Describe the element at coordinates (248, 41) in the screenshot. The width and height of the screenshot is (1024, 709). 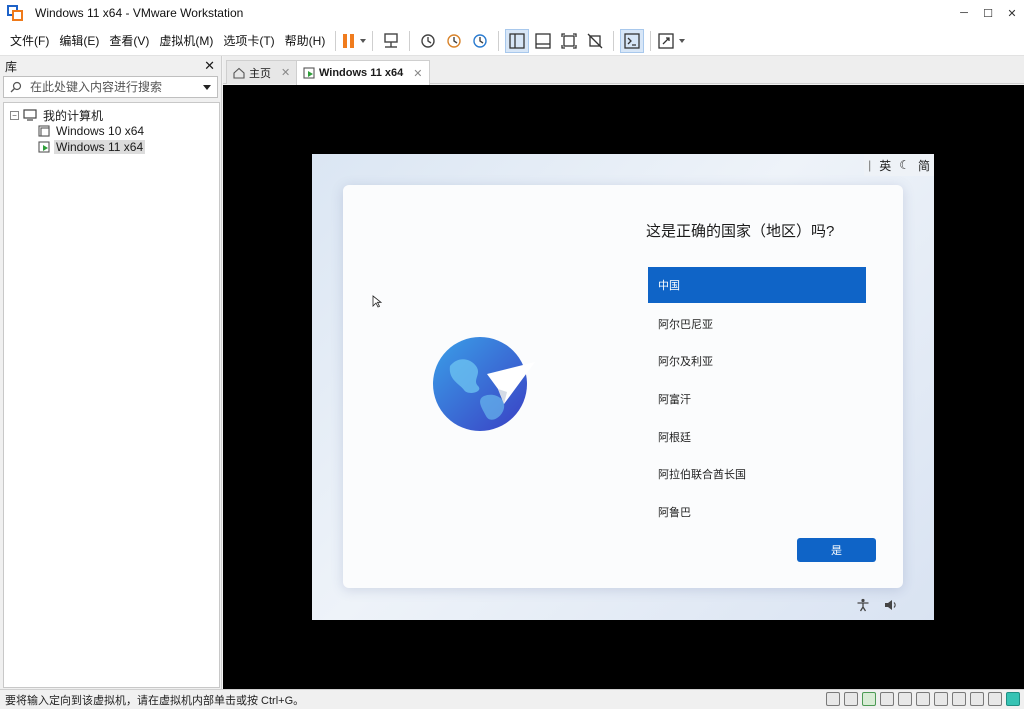
I see `menu-tabs: 选项卡(T)` at that location.